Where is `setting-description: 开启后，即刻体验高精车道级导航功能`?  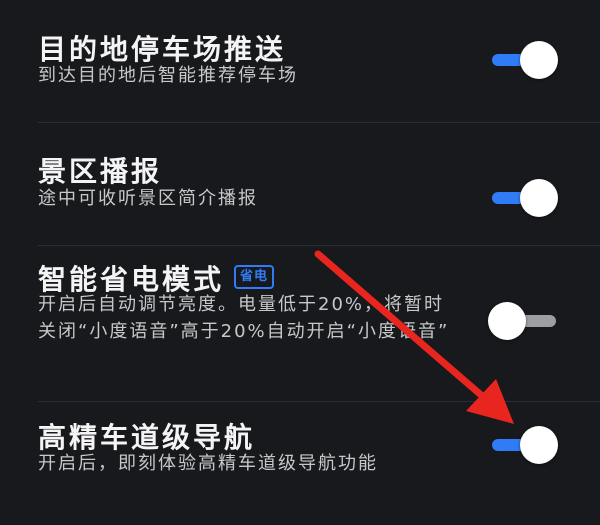 setting-description: 开启后，即刻体验高精车道级导航功能 is located at coordinates (208, 463).